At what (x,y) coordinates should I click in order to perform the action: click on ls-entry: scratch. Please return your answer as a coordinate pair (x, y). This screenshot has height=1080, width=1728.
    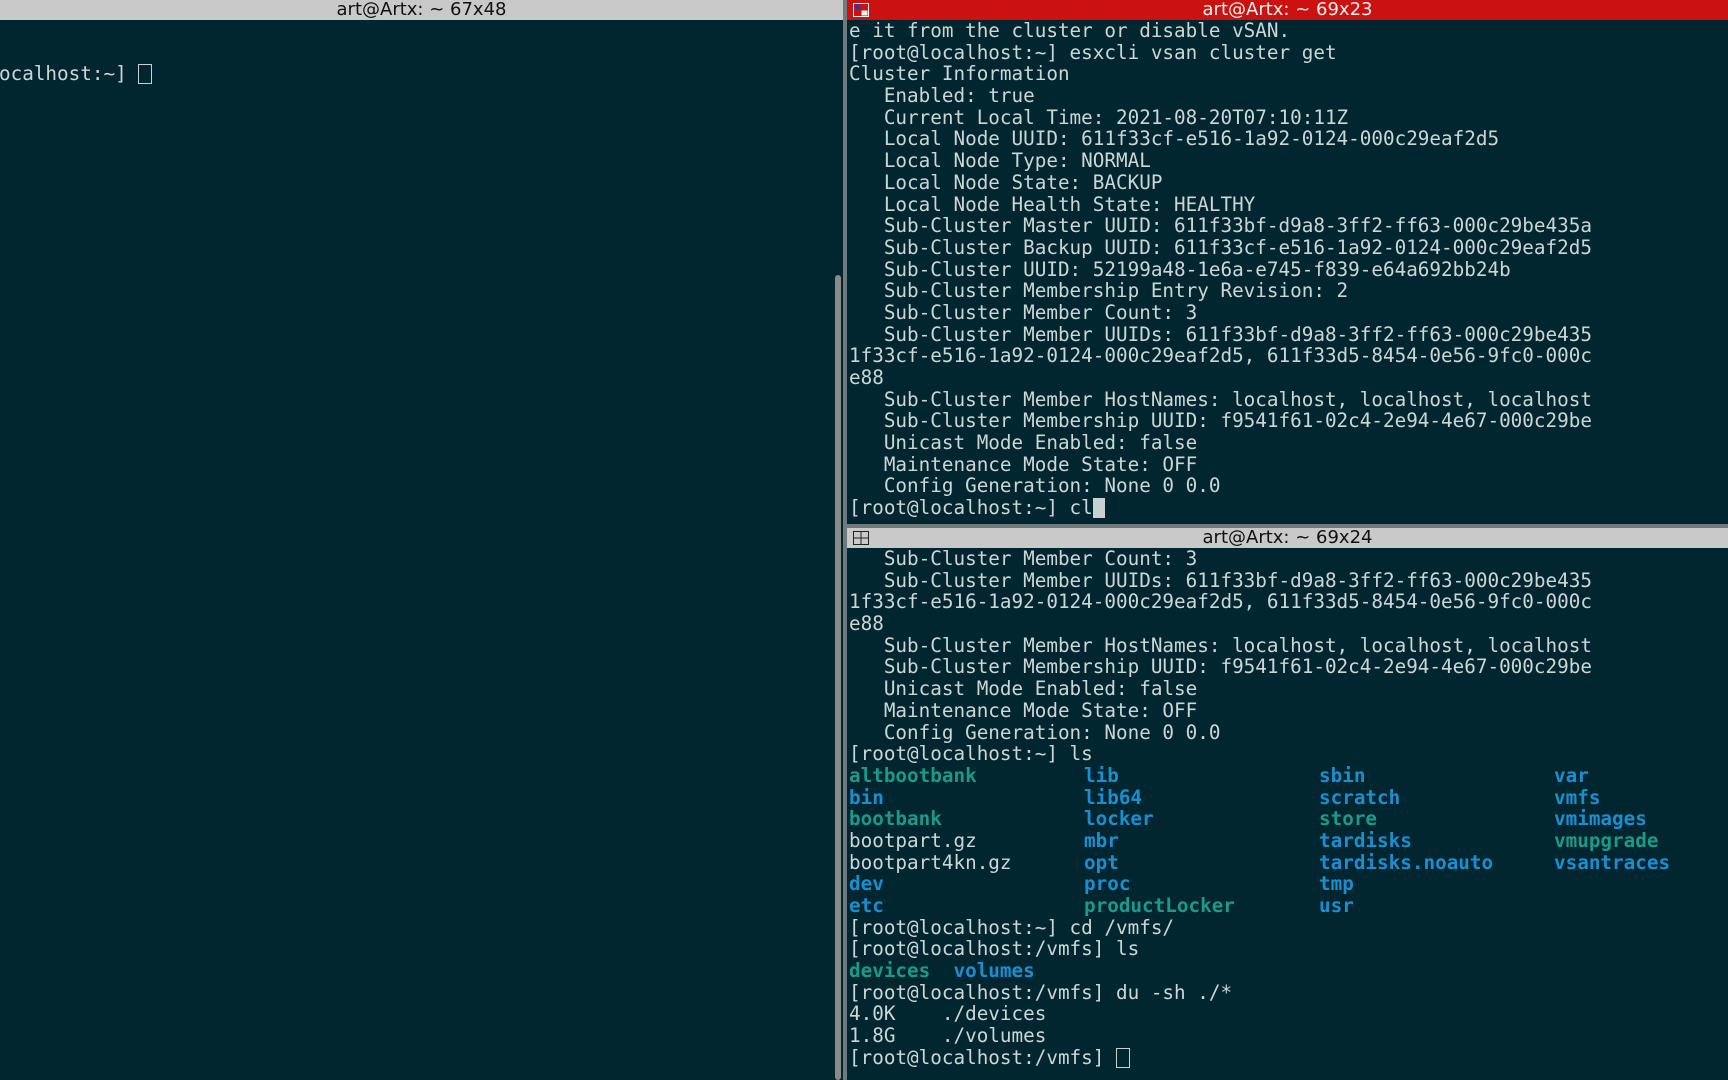
    Looking at the image, I should click on (1360, 797).